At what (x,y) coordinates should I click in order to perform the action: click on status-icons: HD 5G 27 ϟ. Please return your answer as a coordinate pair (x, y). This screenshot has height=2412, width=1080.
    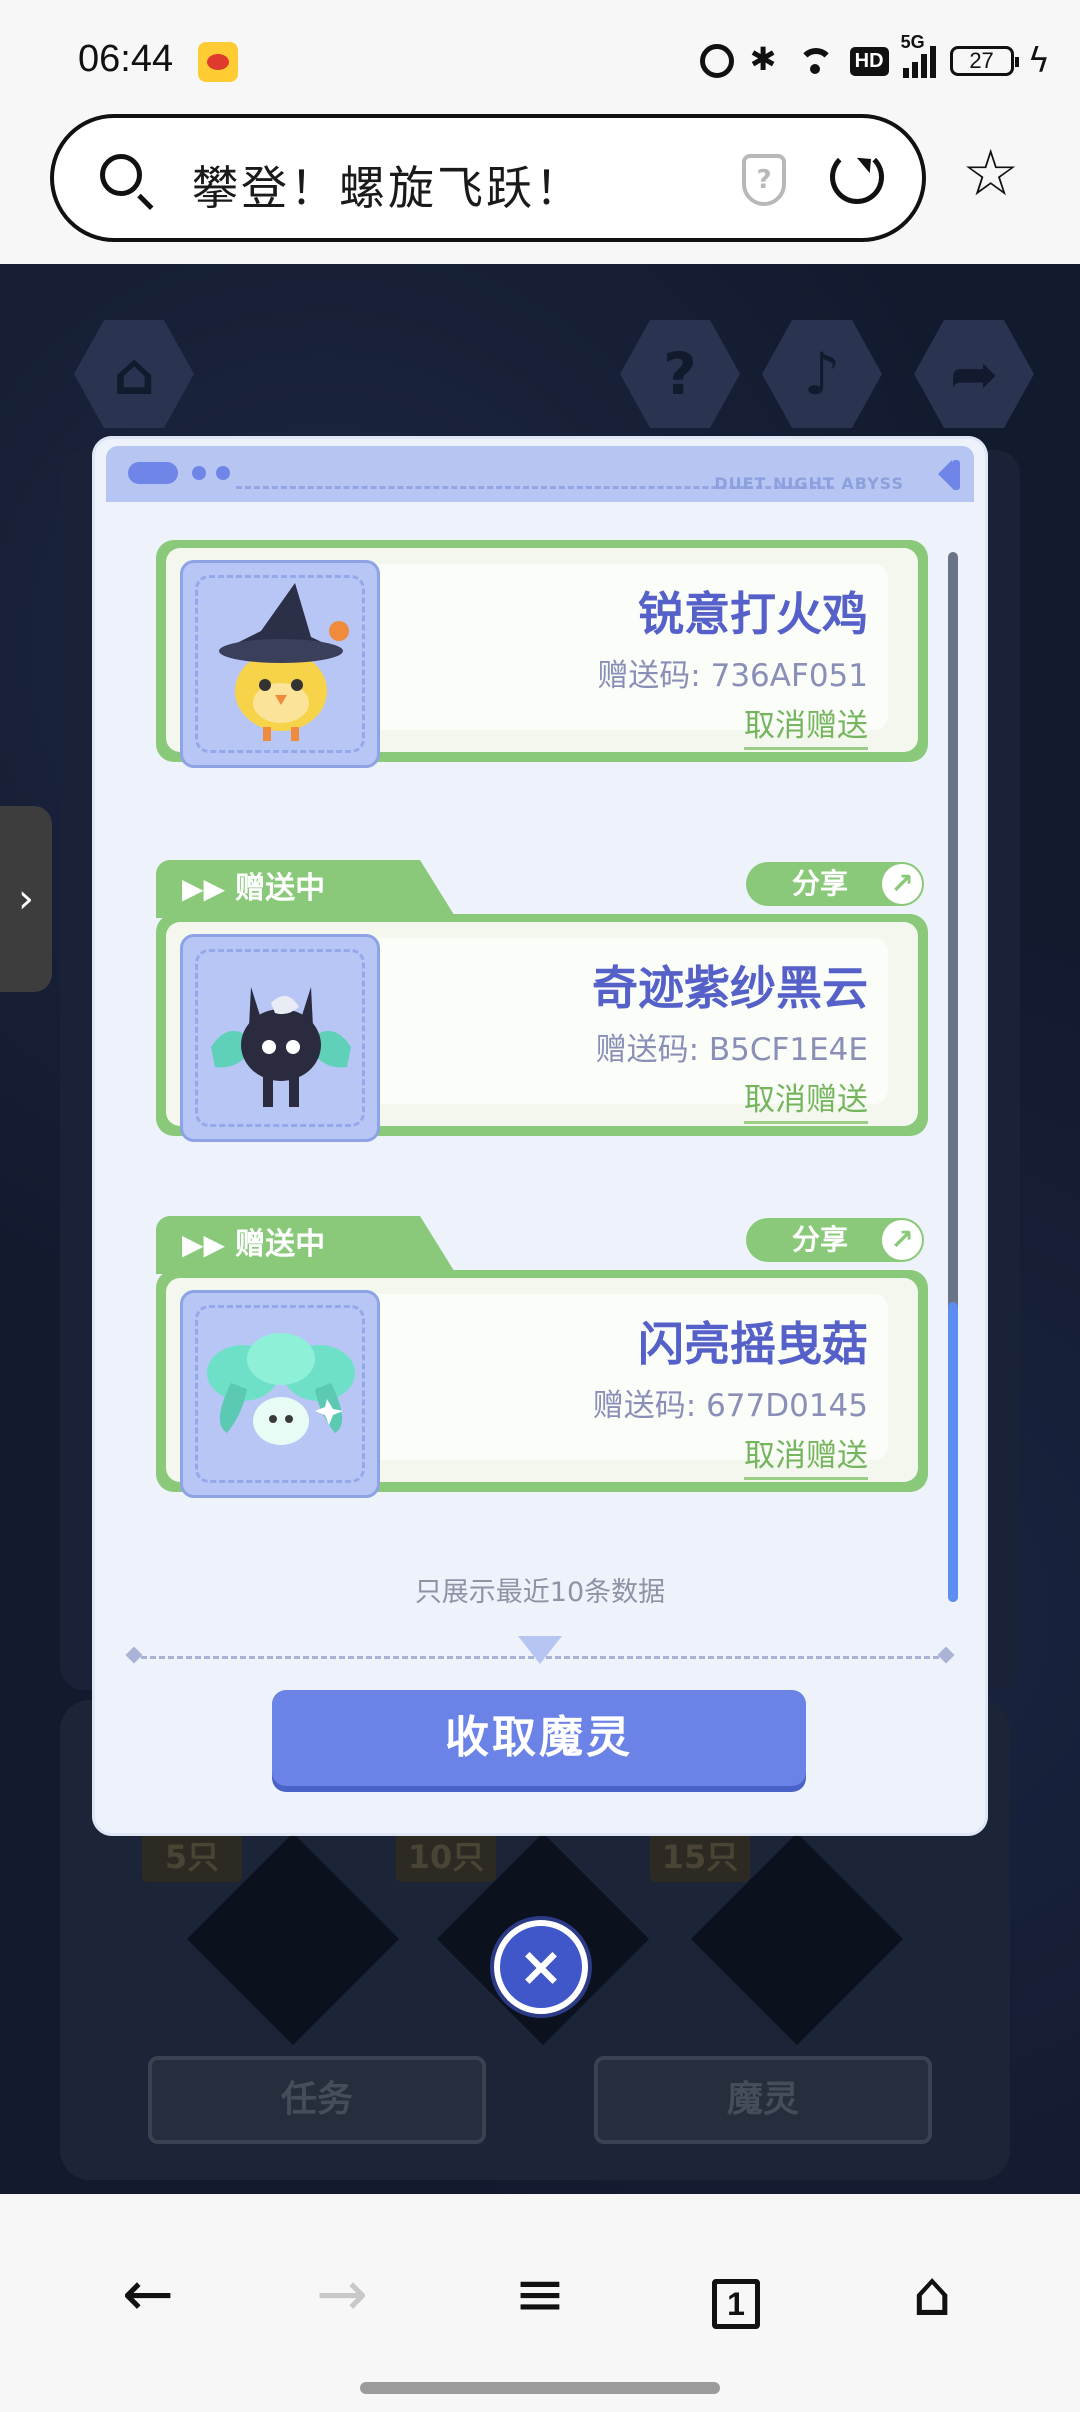
    Looking at the image, I should click on (874, 58).